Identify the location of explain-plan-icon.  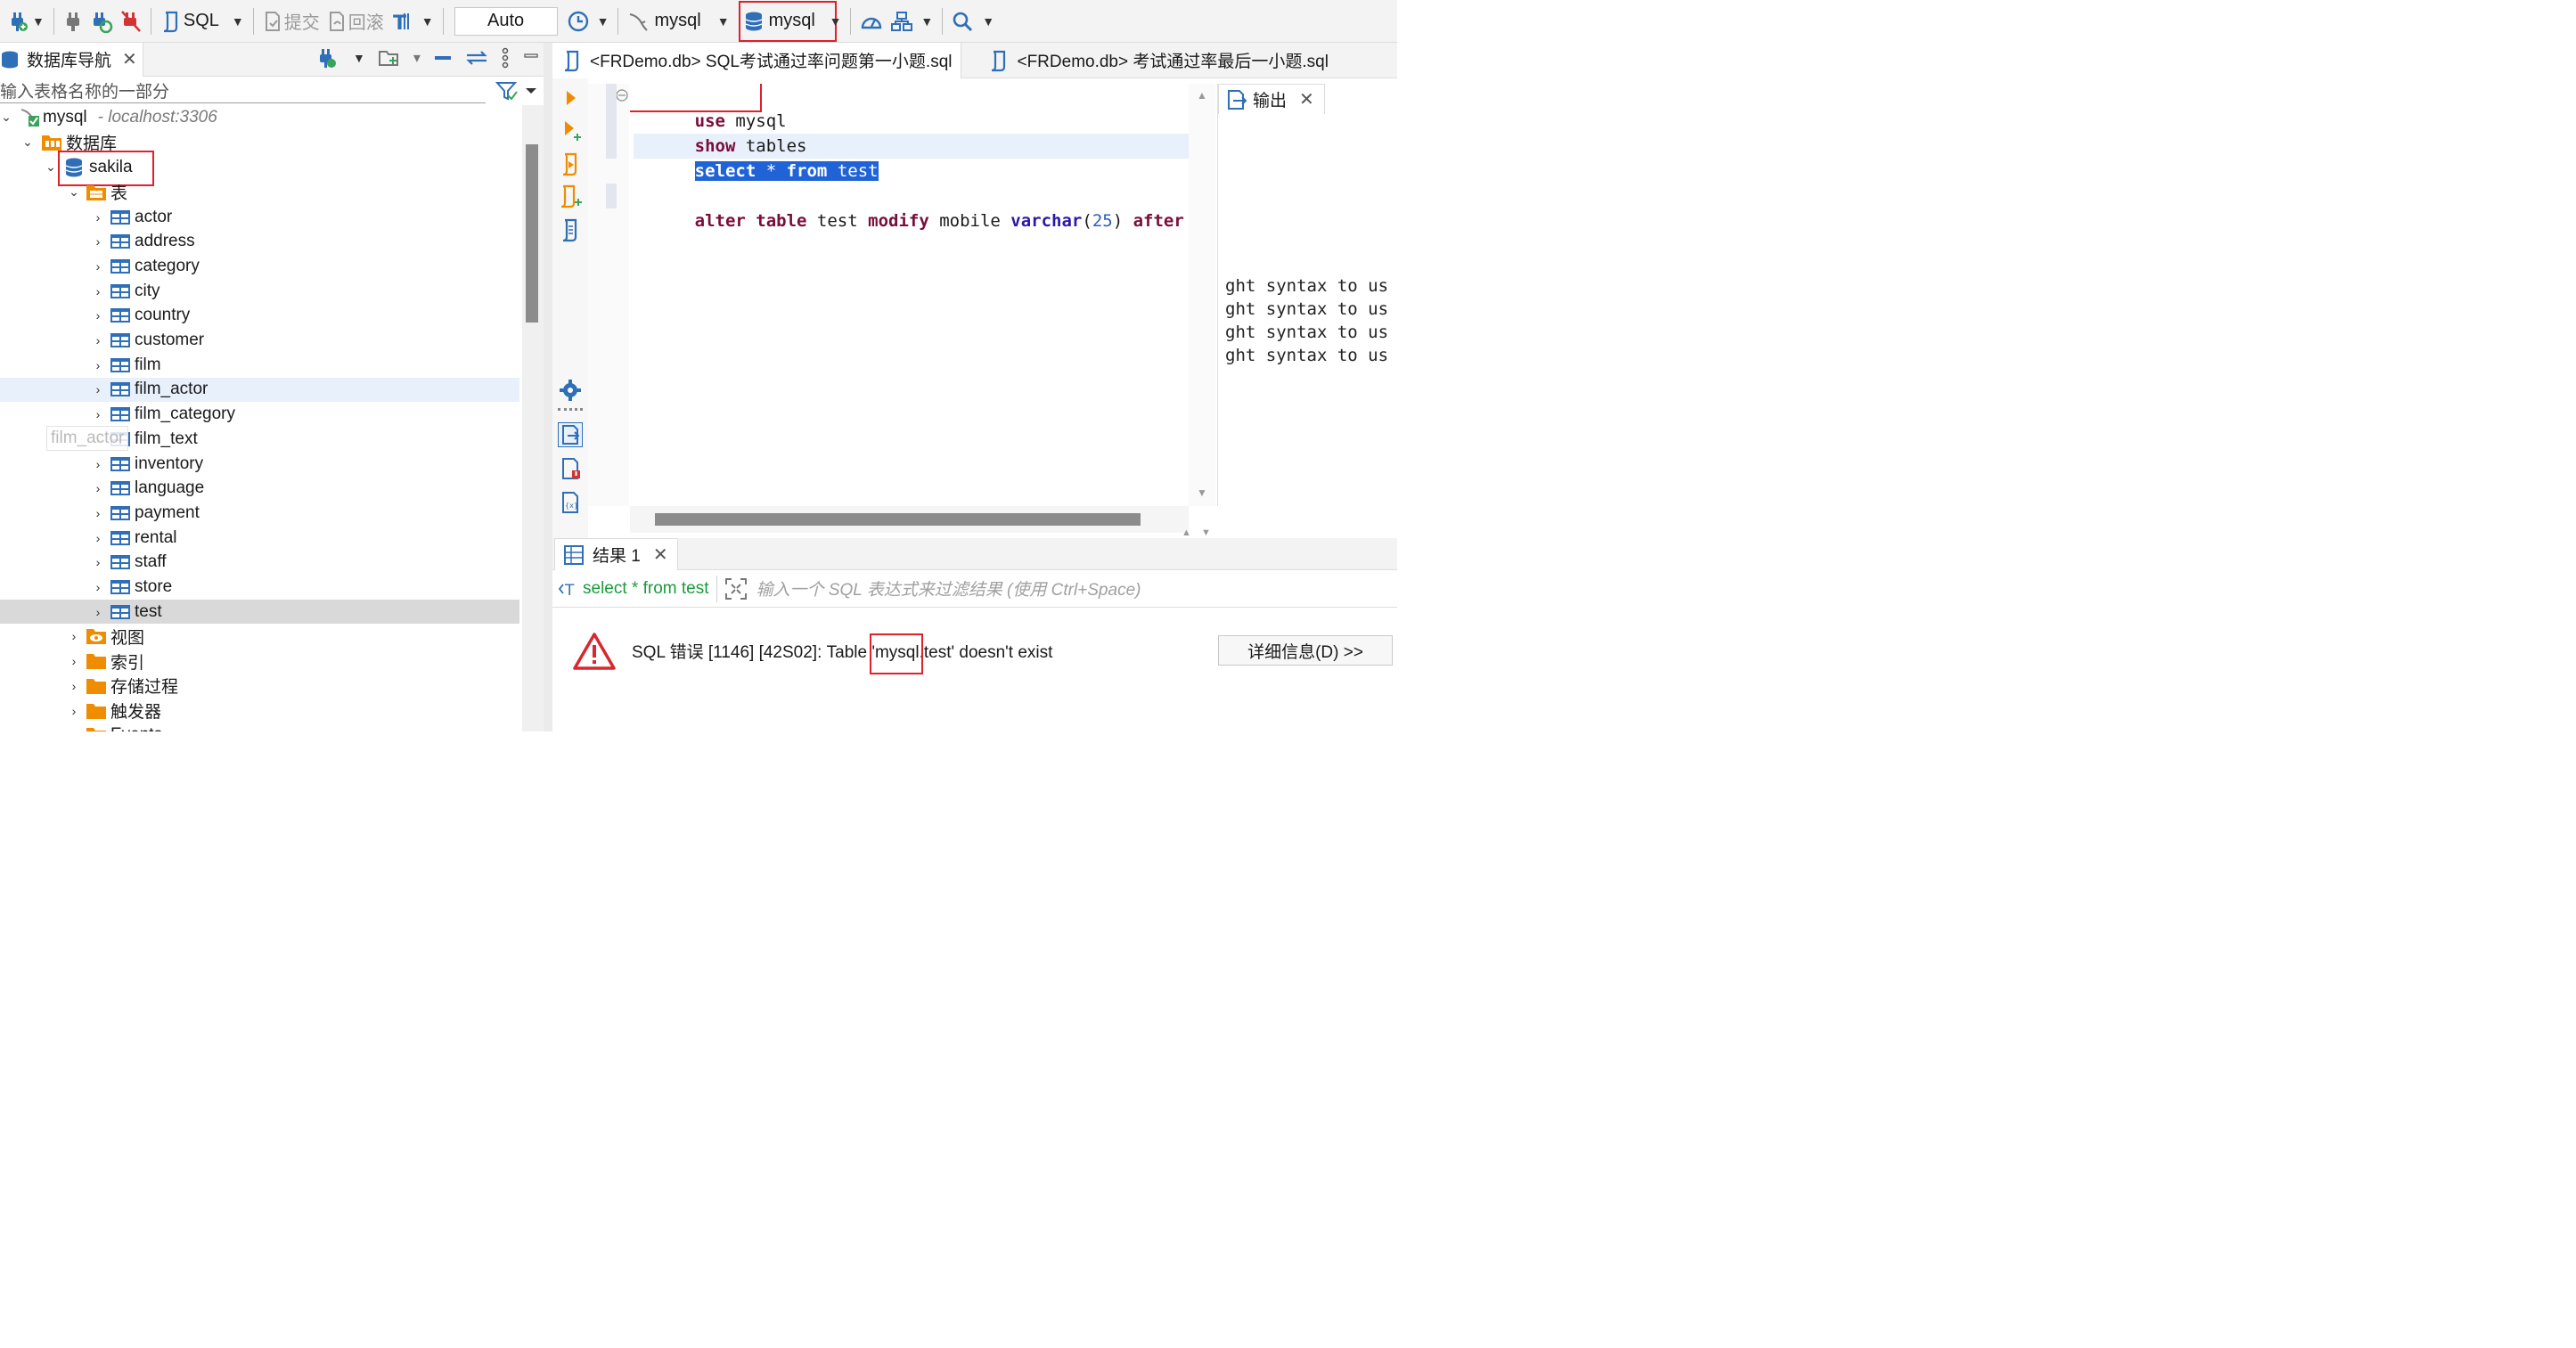
(570, 229).